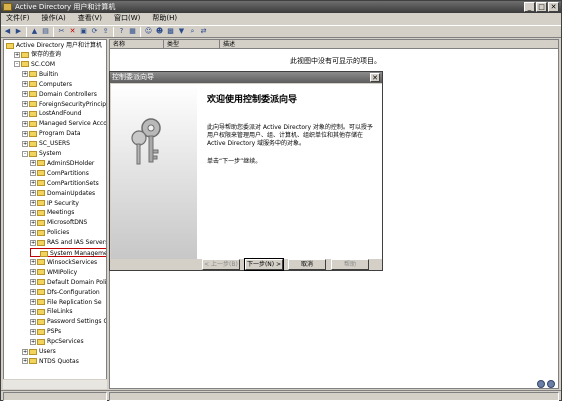 This screenshot has width=562, height=401. Describe the element at coordinates (41, 153) in the screenshot. I see `tree-item: - System` at that location.